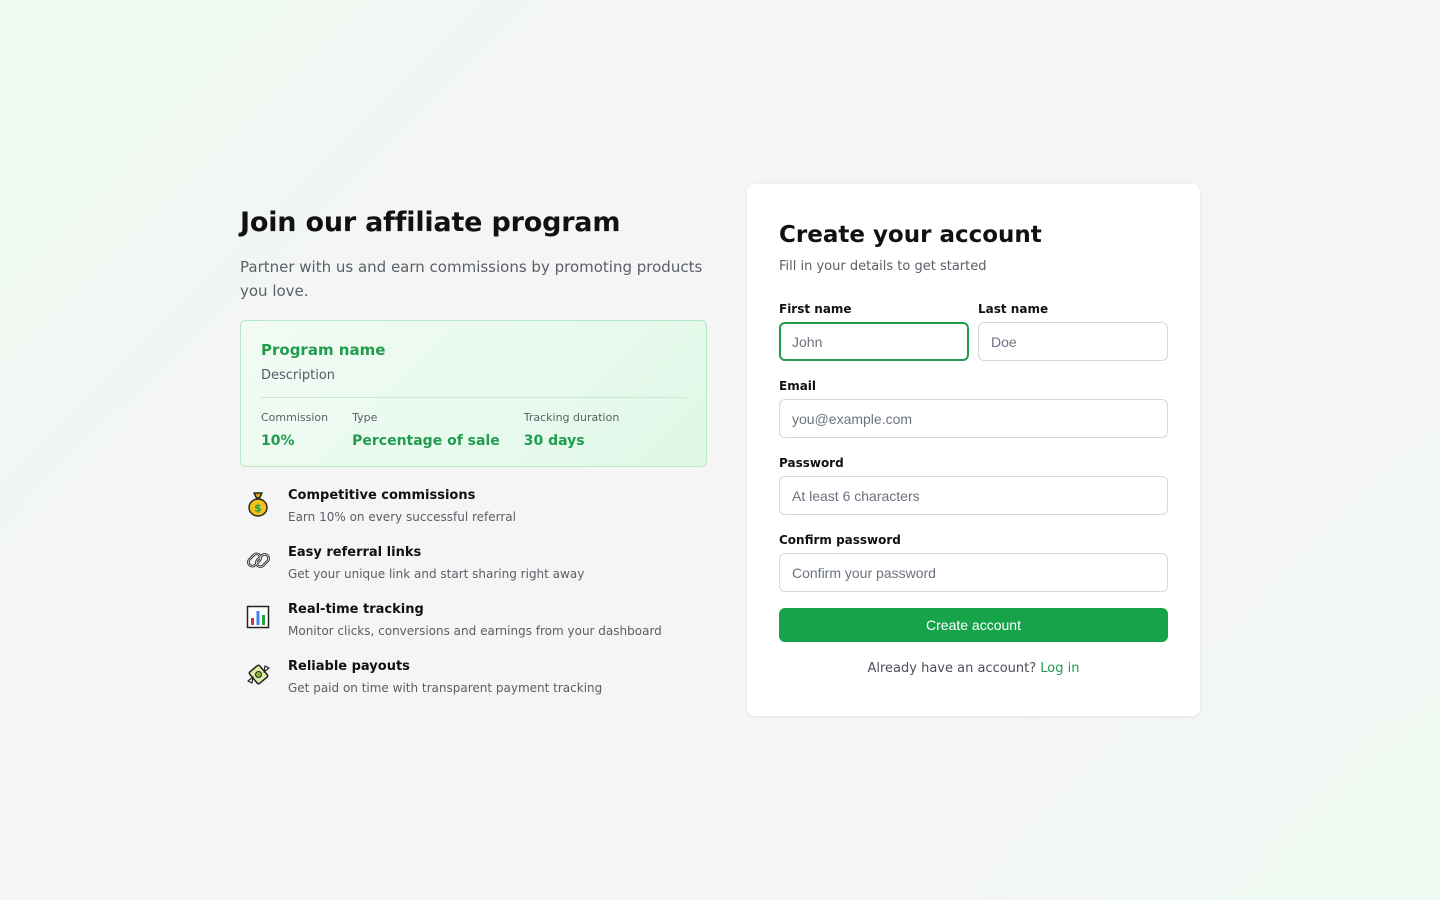  What do you see at coordinates (815, 309) in the screenshot?
I see `first-name-label: First name` at bounding box center [815, 309].